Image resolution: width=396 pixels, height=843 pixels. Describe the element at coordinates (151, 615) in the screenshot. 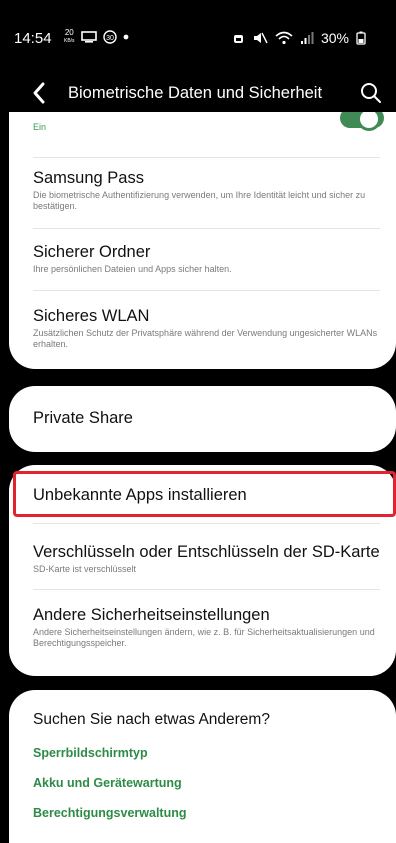

I see `setting-title: Andere Sicherheitseinstellungen` at that location.